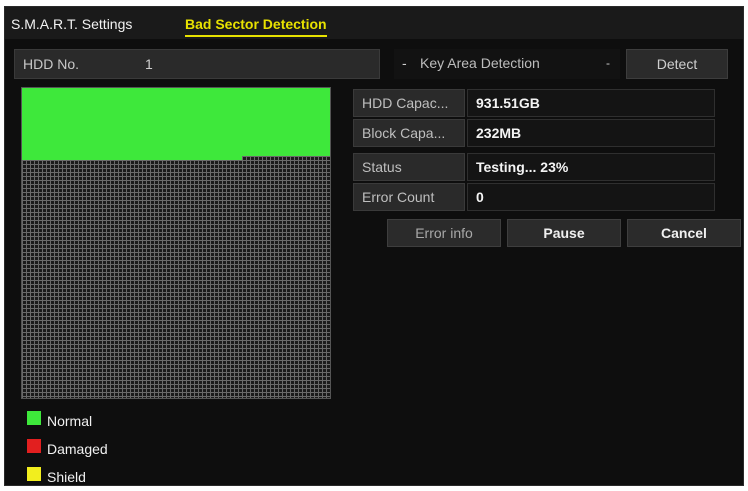  What do you see at coordinates (256, 36) in the screenshot?
I see `active-tab-underline` at bounding box center [256, 36].